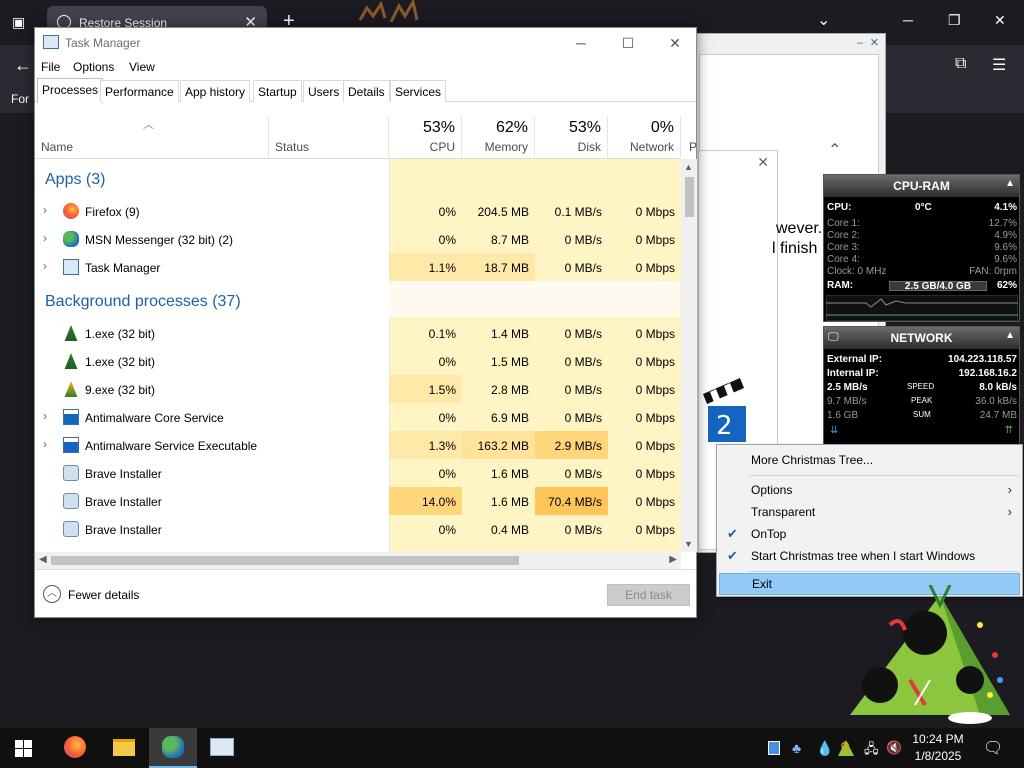 Image resolution: width=1024 pixels, height=768 pixels. Describe the element at coordinates (673, 559) in the screenshot. I see `scroll-right-arrow-icon: ▶` at that location.